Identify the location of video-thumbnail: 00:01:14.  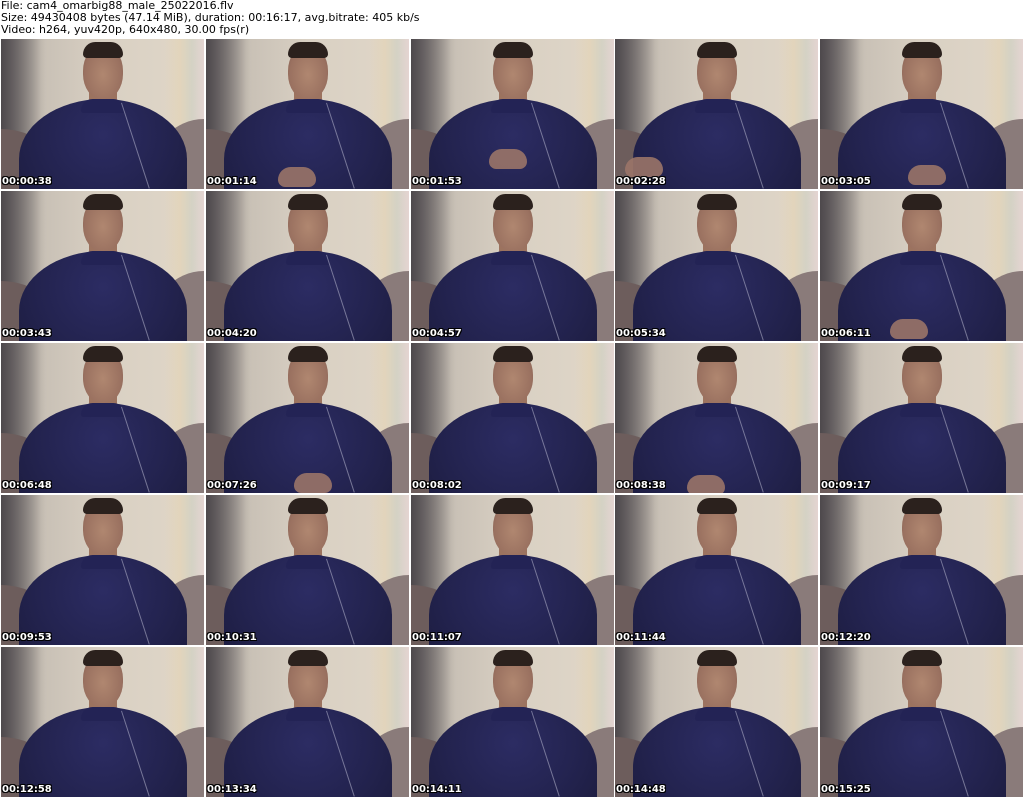
(307, 114).